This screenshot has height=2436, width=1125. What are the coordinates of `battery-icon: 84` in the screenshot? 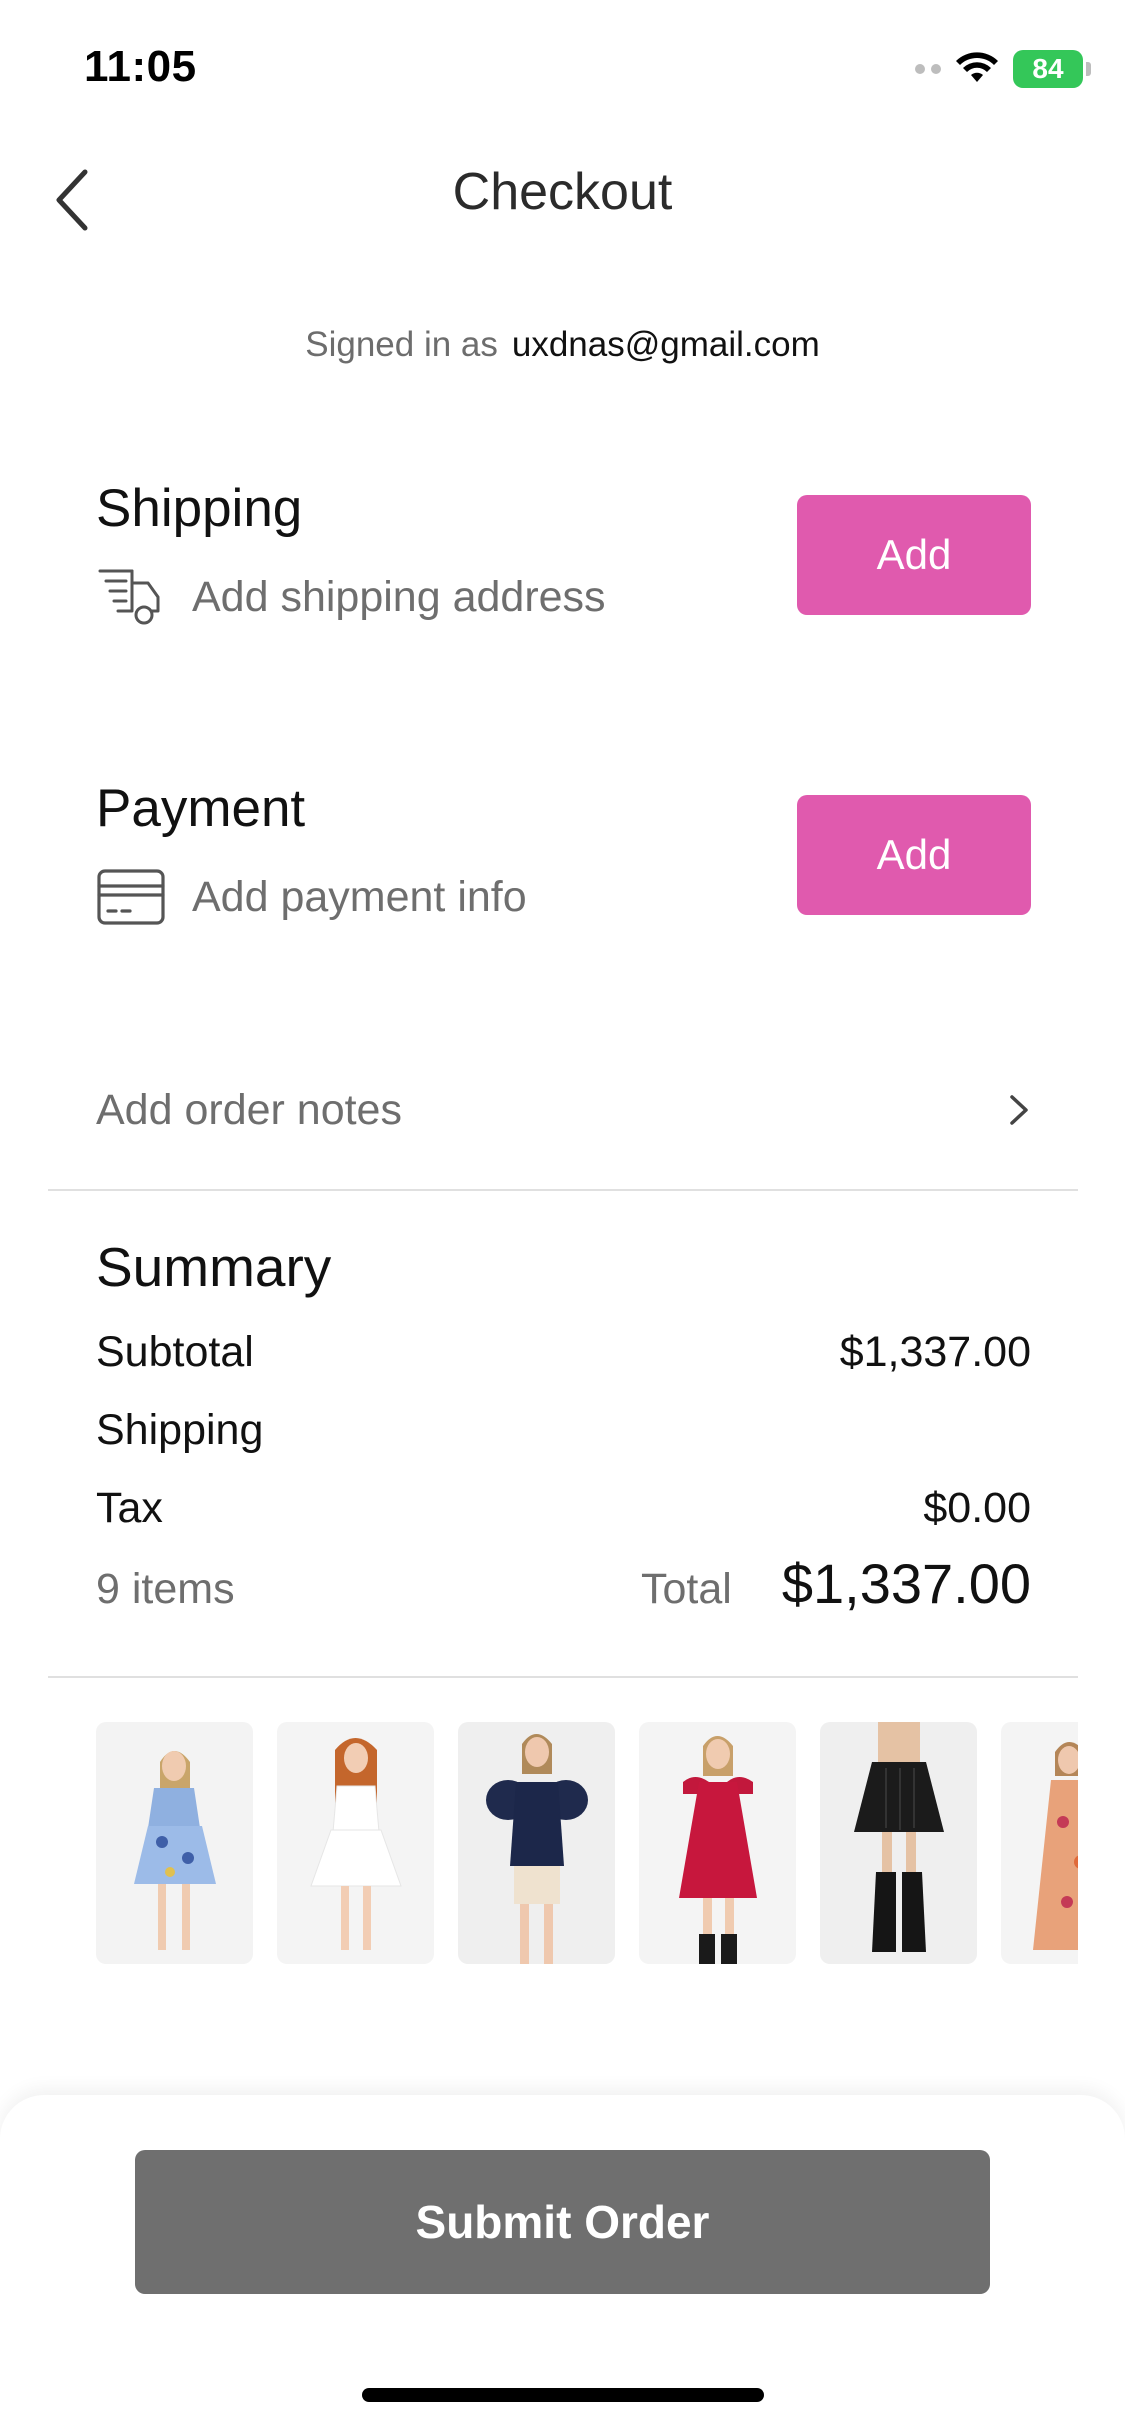 It's located at (1052, 69).